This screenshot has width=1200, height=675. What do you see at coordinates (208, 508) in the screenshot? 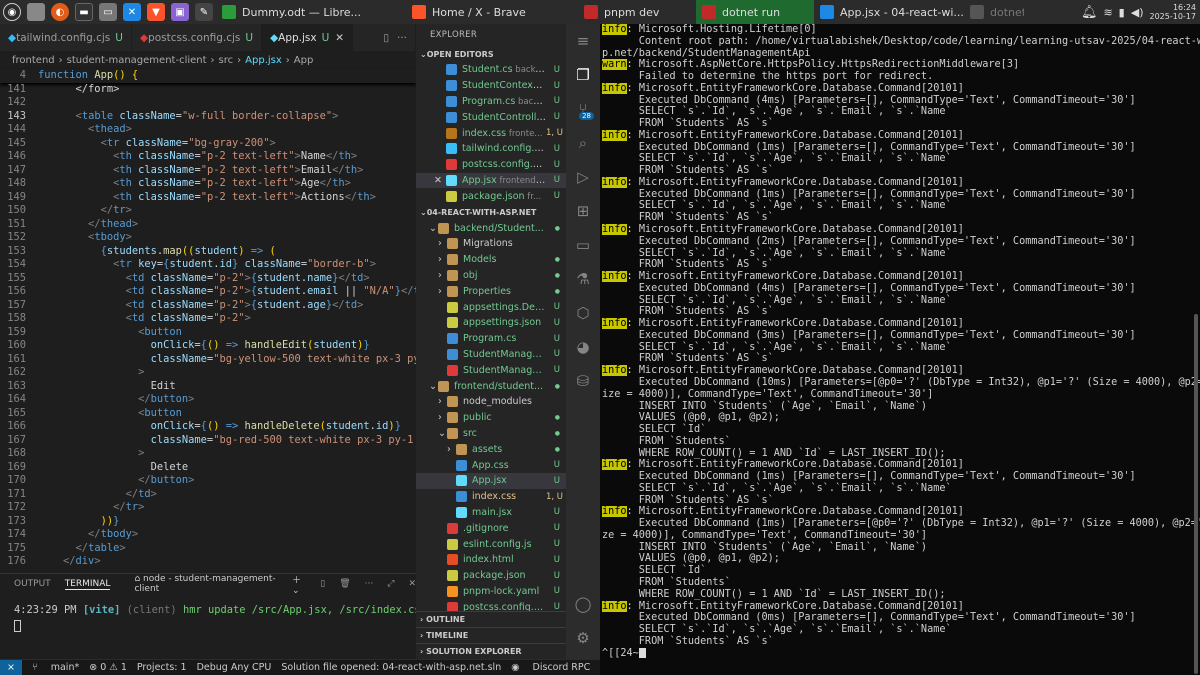
I see `code-line: 172 </tr>` at bounding box center [208, 508].